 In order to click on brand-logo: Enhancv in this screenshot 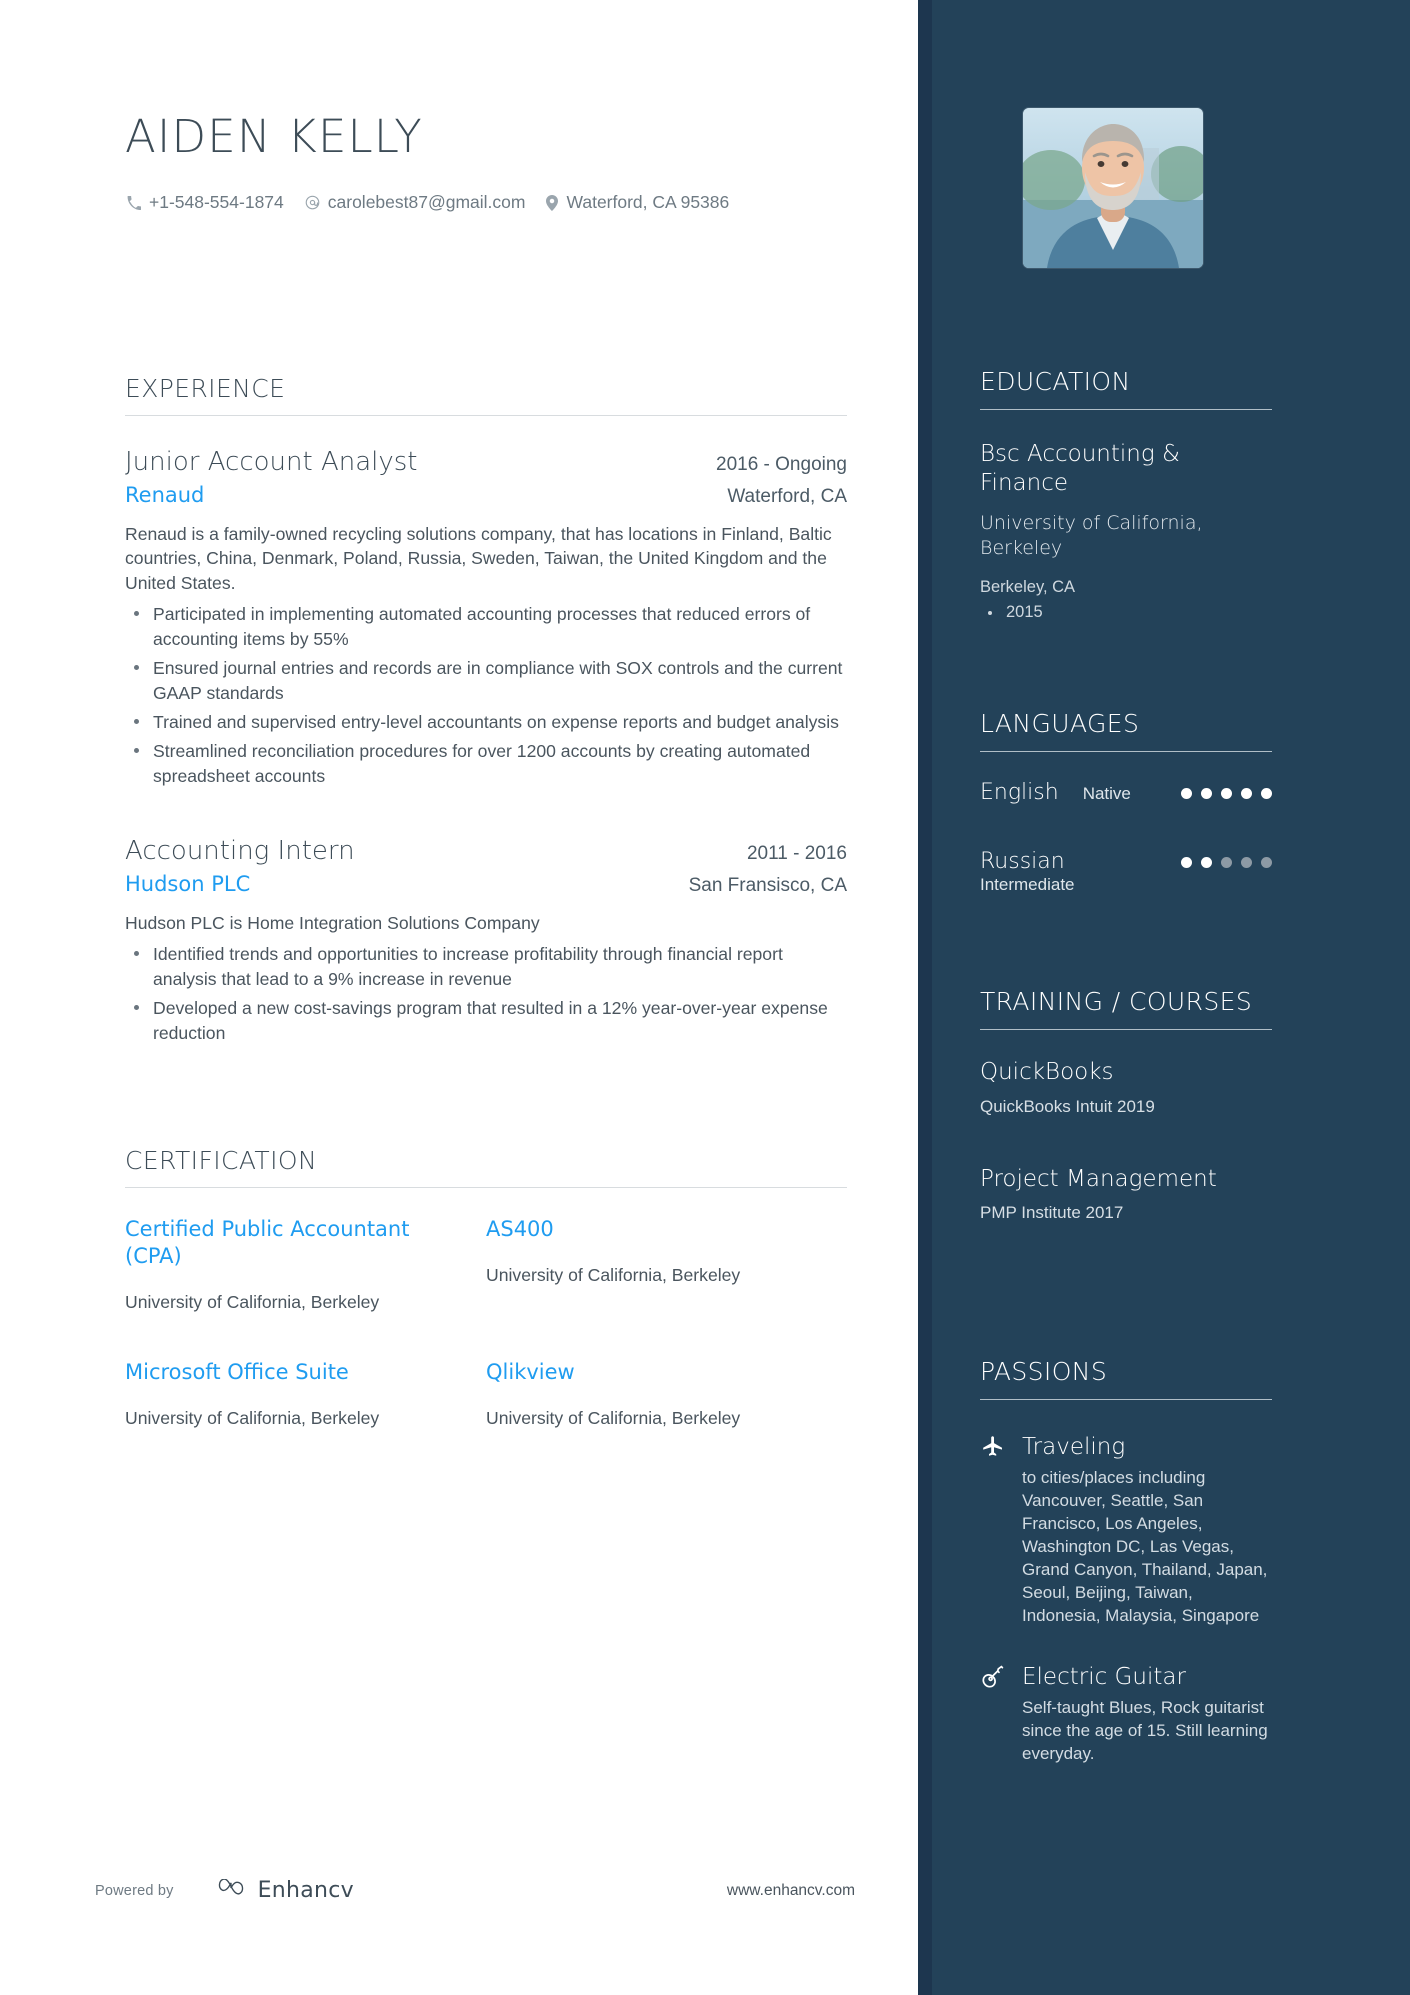, I will do `click(284, 1890)`.